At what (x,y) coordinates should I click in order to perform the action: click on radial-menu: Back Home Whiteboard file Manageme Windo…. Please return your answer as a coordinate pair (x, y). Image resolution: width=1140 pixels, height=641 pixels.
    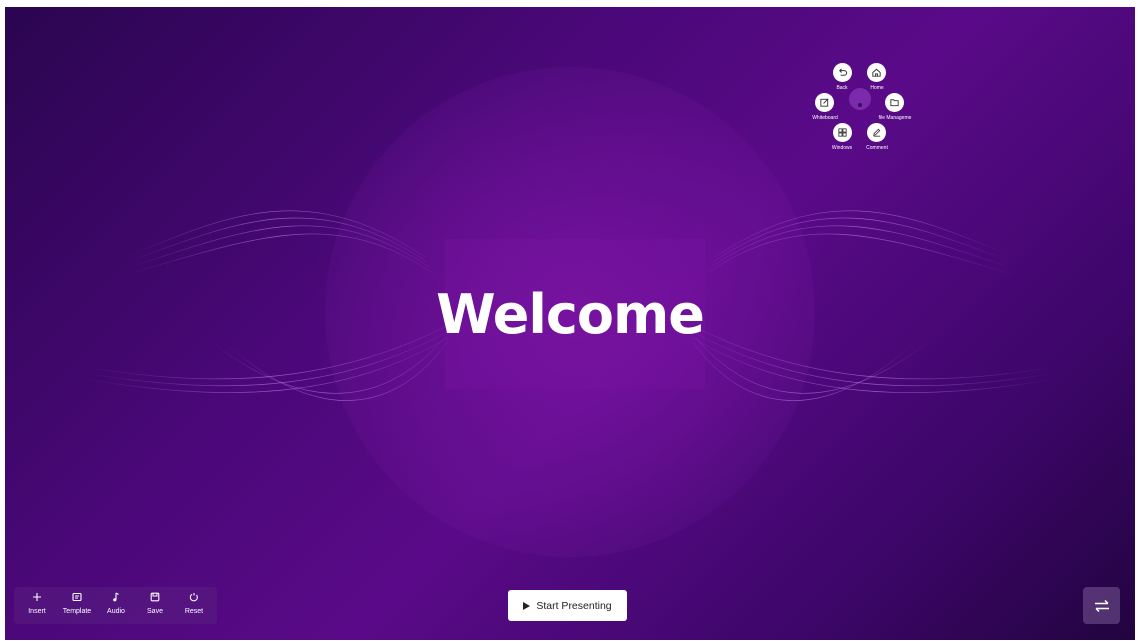
    Looking at the image, I should click on (860, 105).